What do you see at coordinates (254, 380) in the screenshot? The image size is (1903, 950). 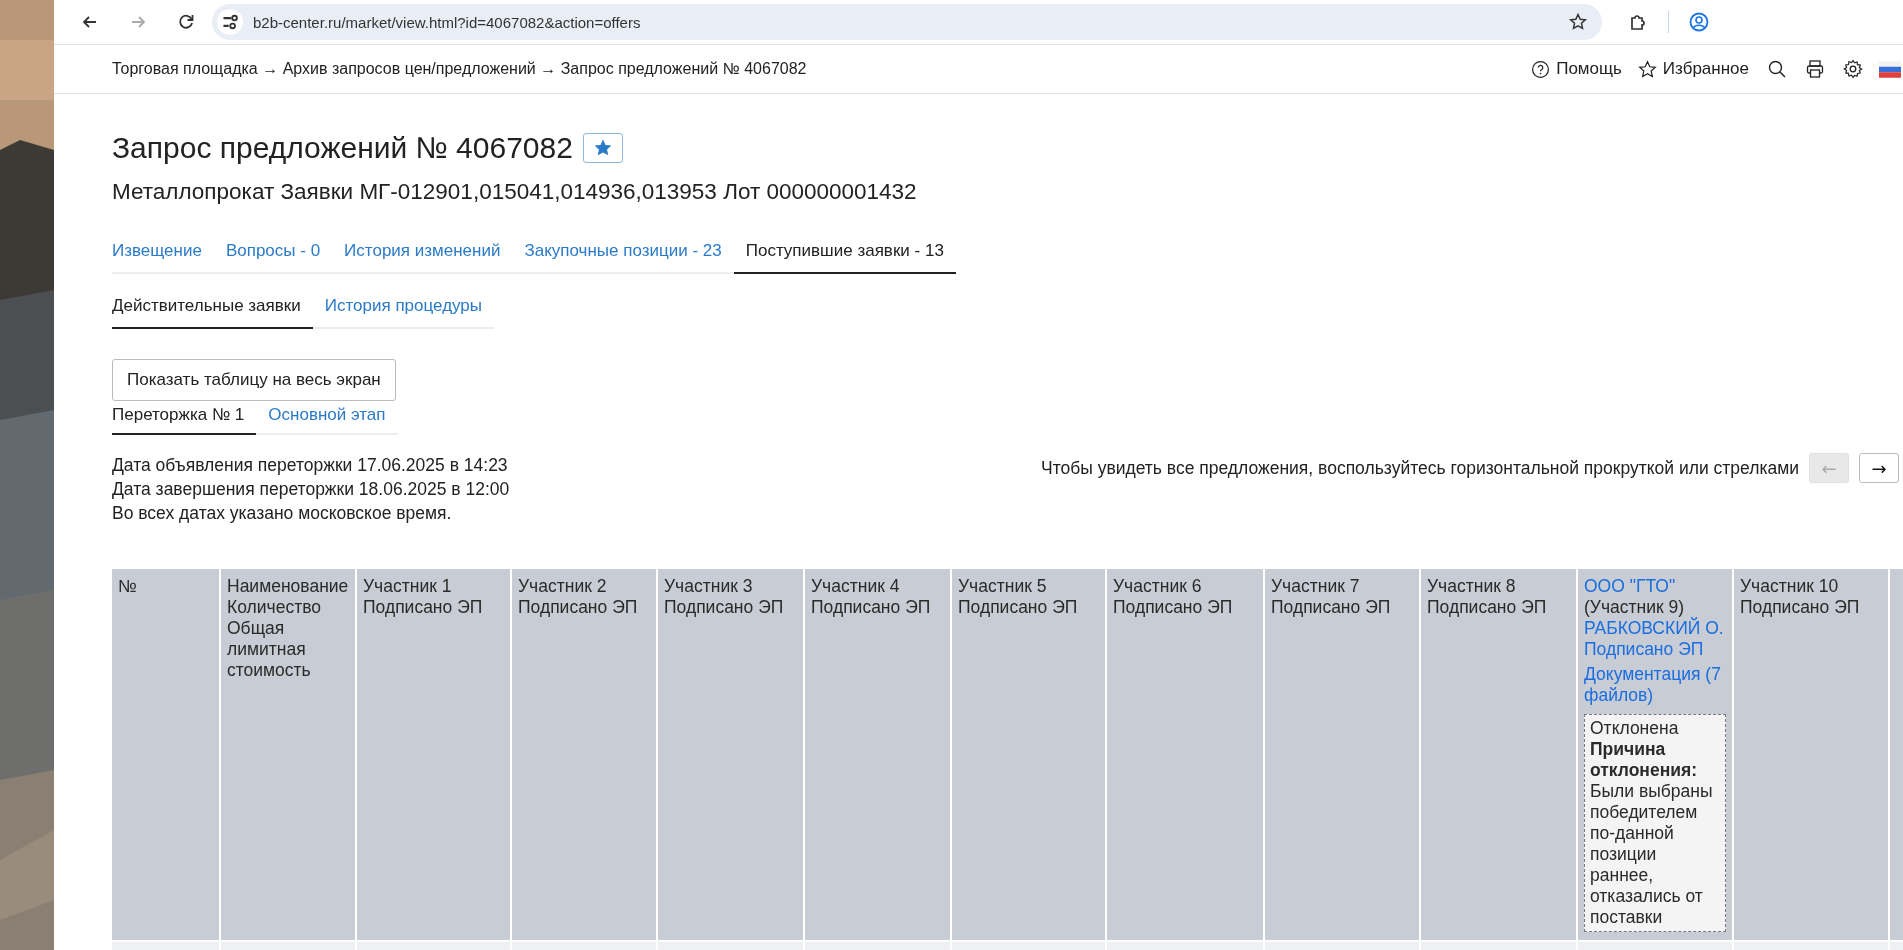 I see `fullscreen-table-button: Показать таблицу на весь экран` at bounding box center [254, 380].